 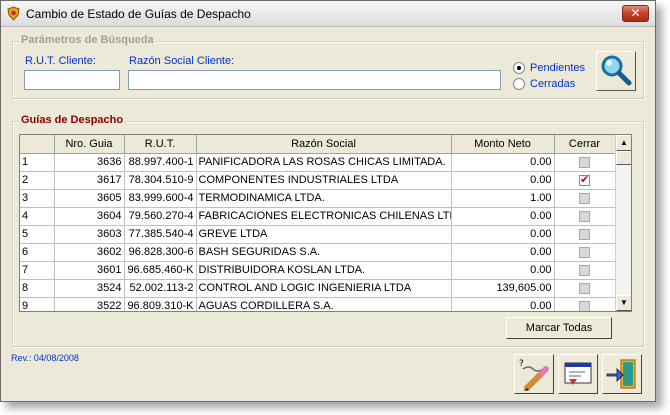 What do you see at coordinates (72, 80) in the screenshot?
I see `rut-input` at bounding box center [72, 80].